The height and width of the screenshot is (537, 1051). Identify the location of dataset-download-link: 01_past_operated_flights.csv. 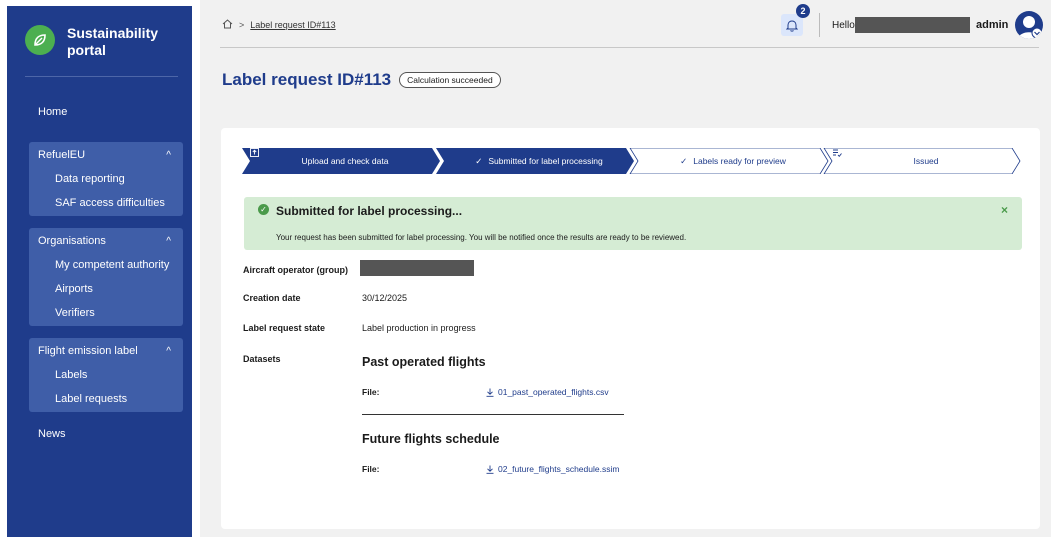
(547, 392).